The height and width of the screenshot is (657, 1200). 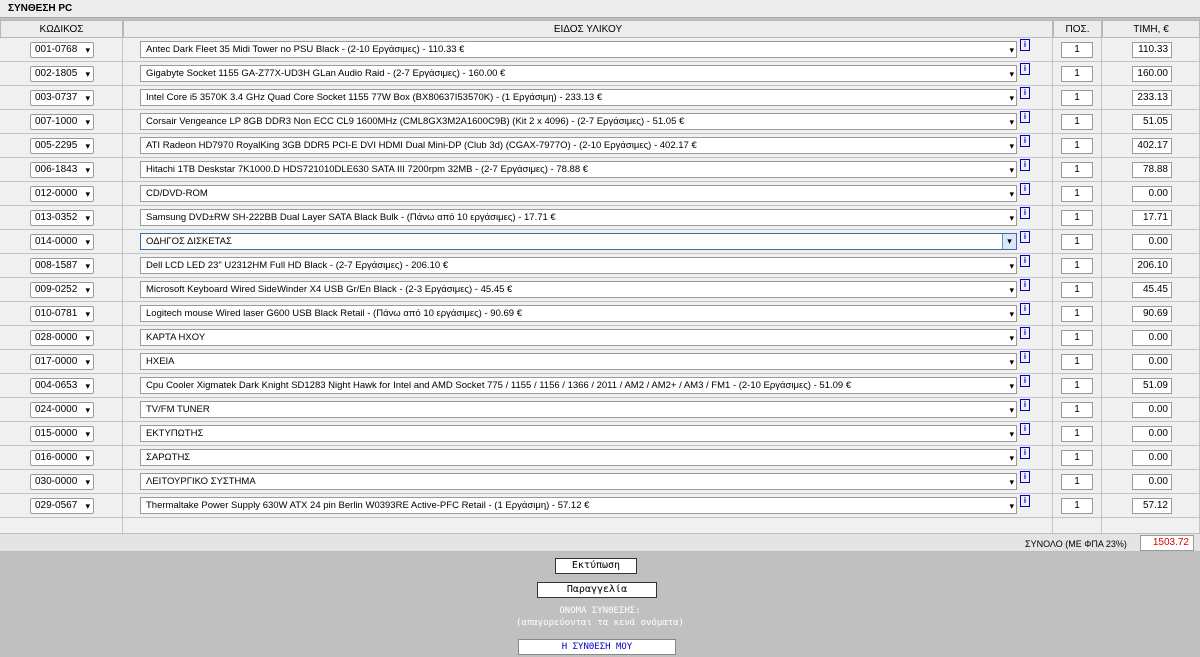 I want to click on code-select: 014-0000 ▾, so click(x=62, y=241).